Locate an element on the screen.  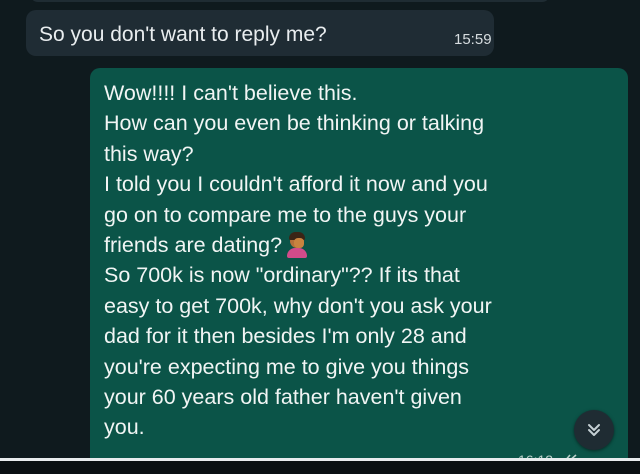
message-line: So 700k is now "ordinary"?? If its that is located at coordinates (282, 275).